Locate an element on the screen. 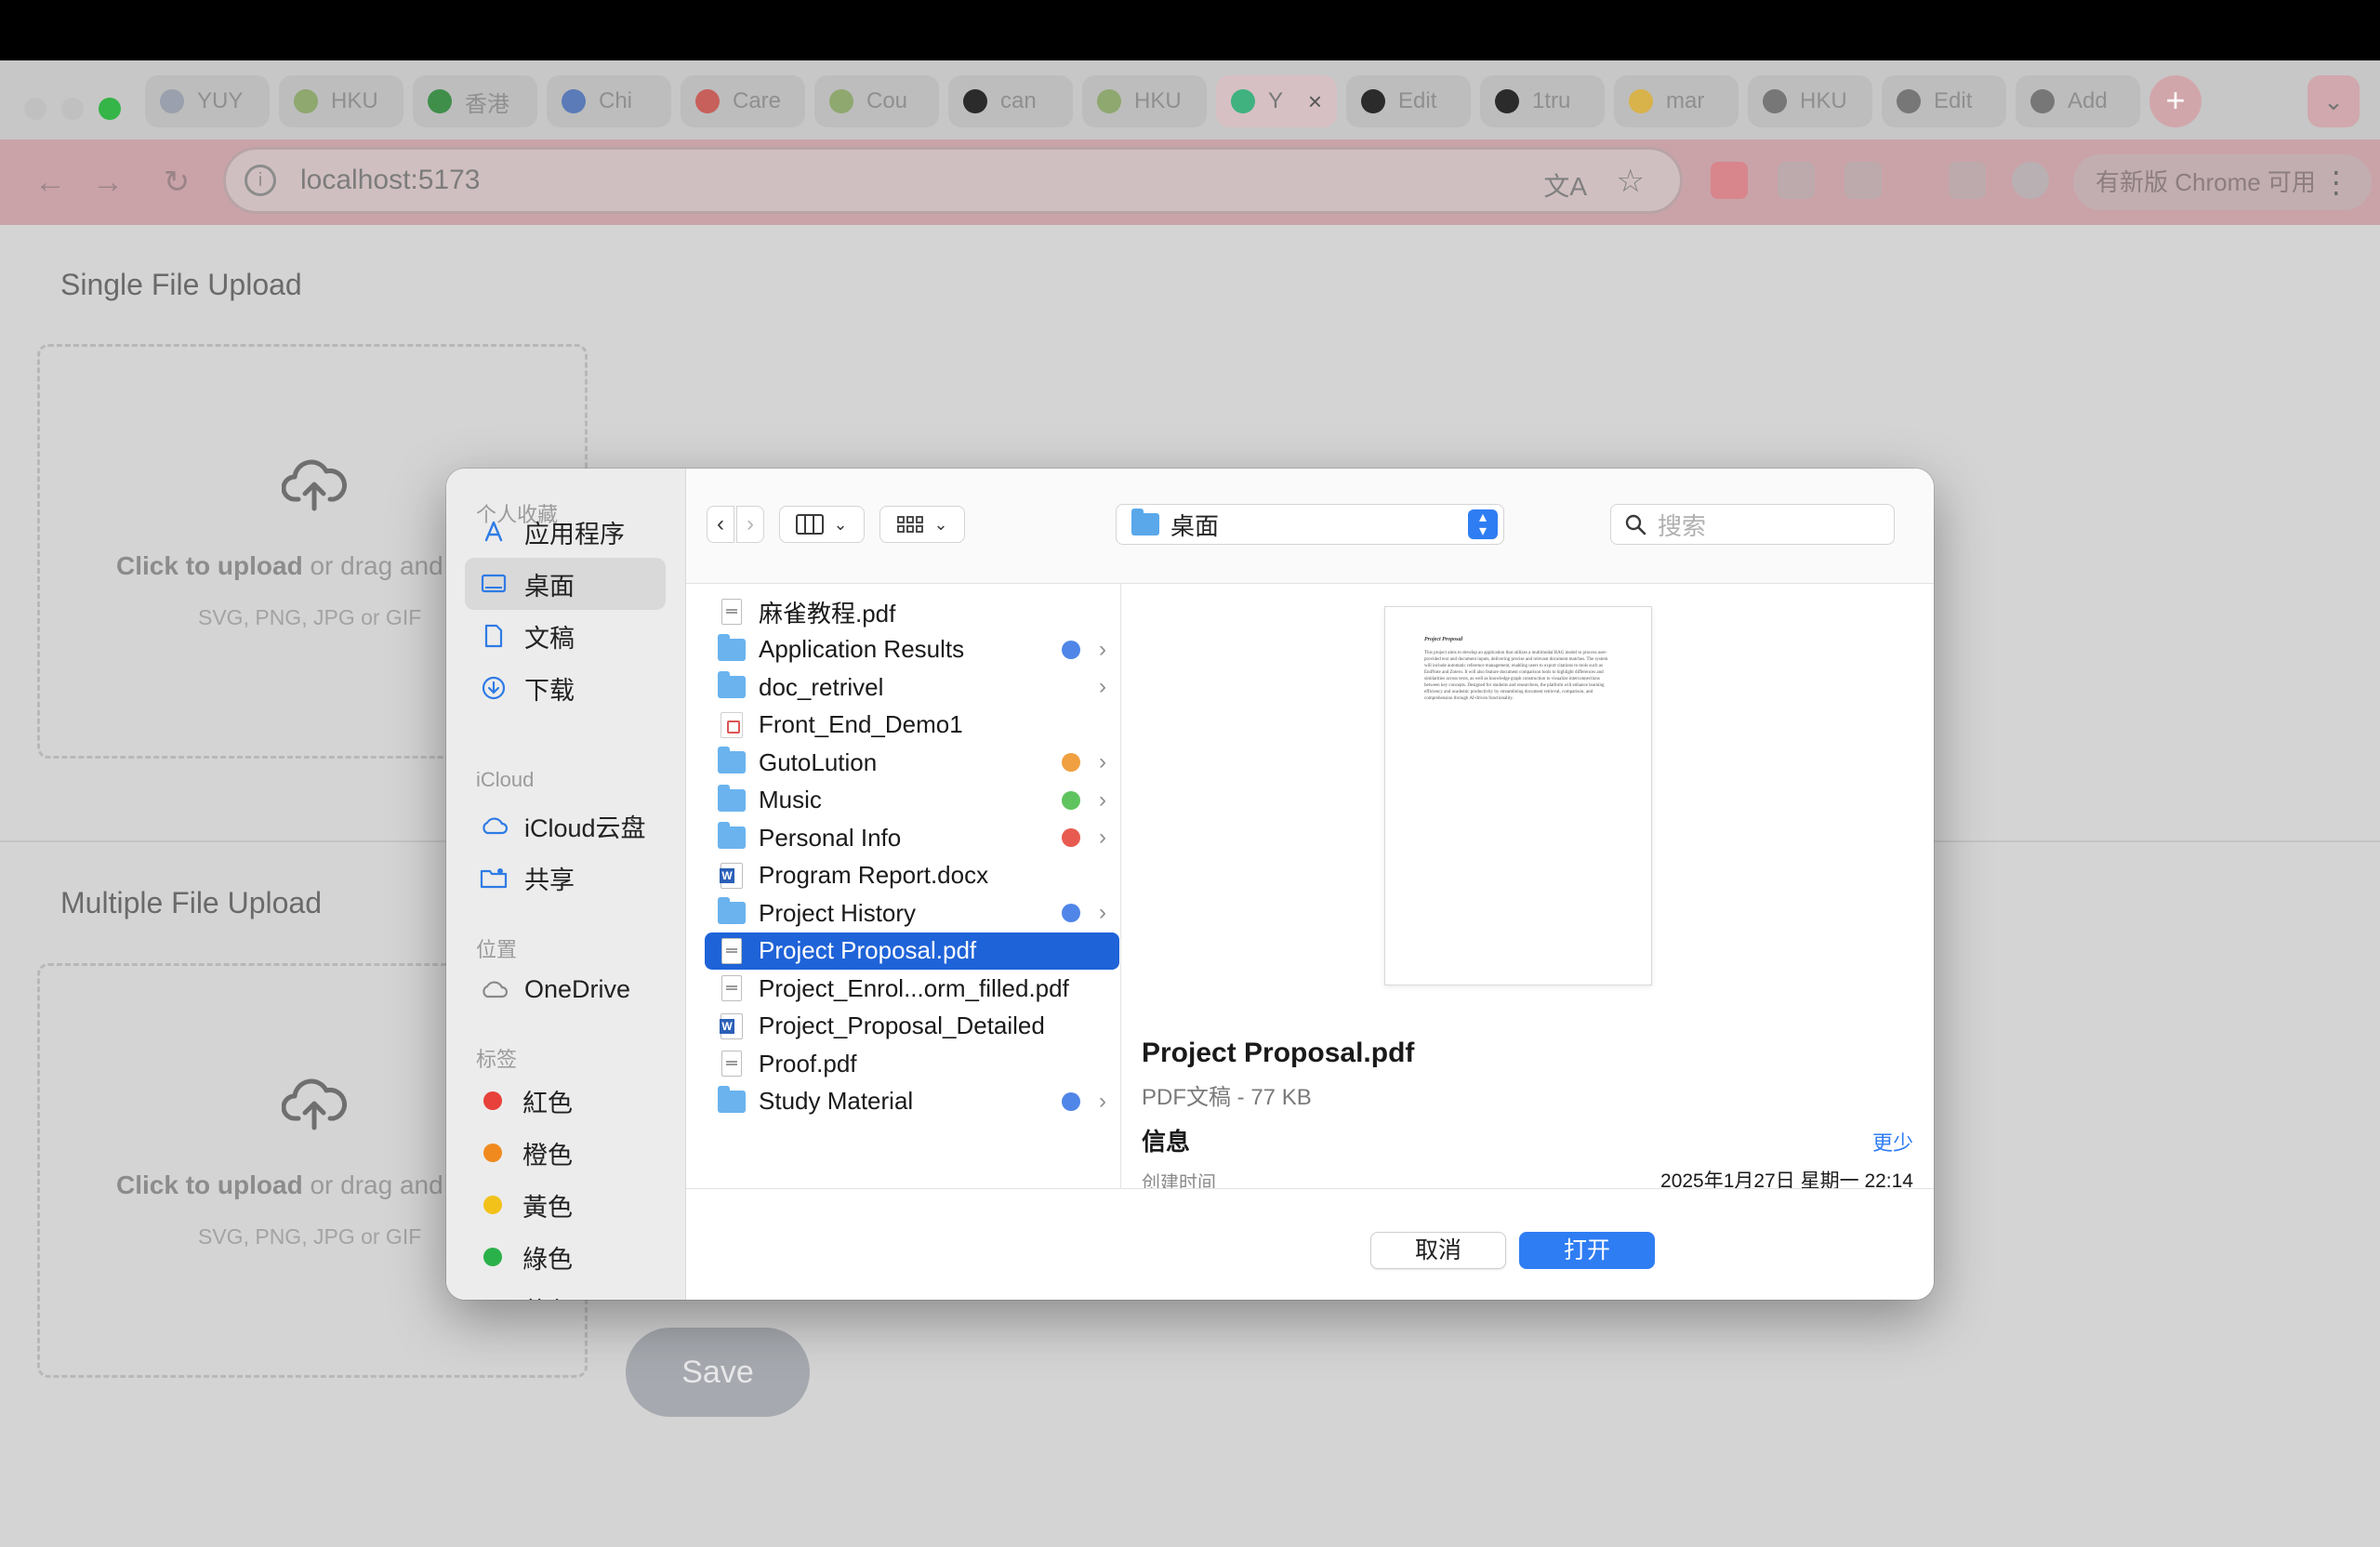 The width and height of the screenshot is (2380, 1547). browser-tab: 1tru is located at coordinates (1542, 101).